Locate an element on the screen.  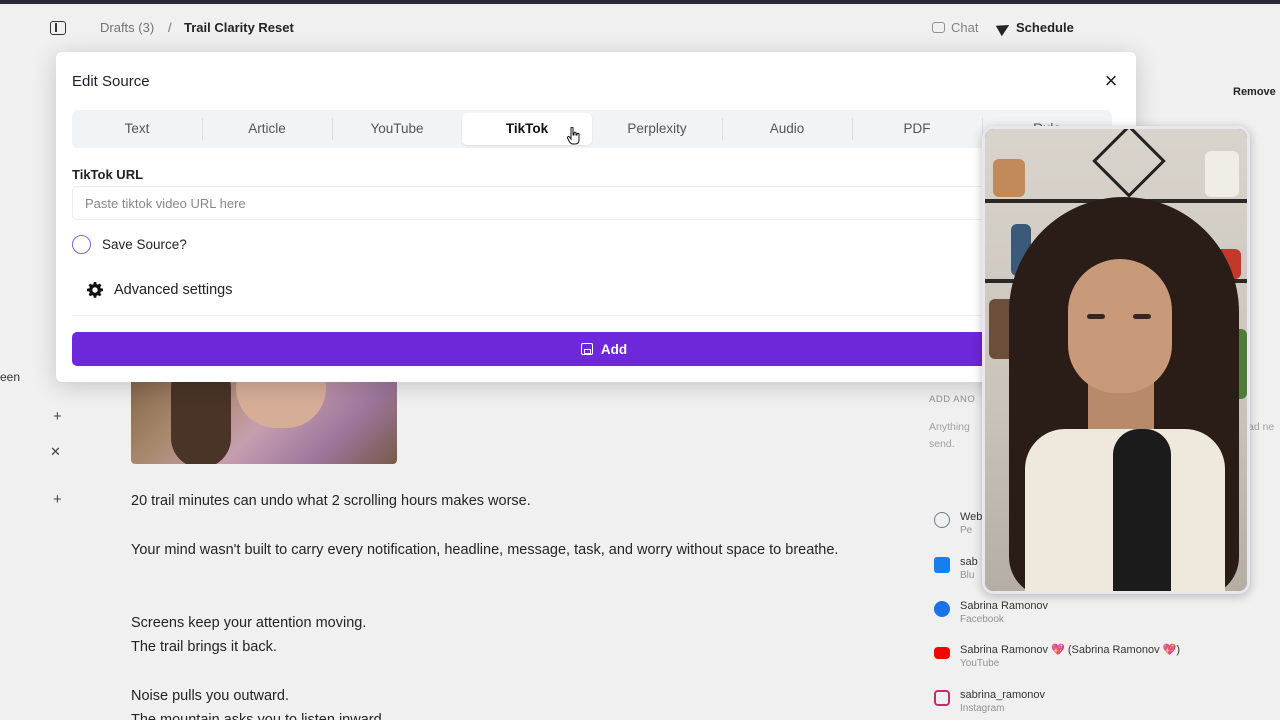
add-button: Add is located at coordinates (604, 349).